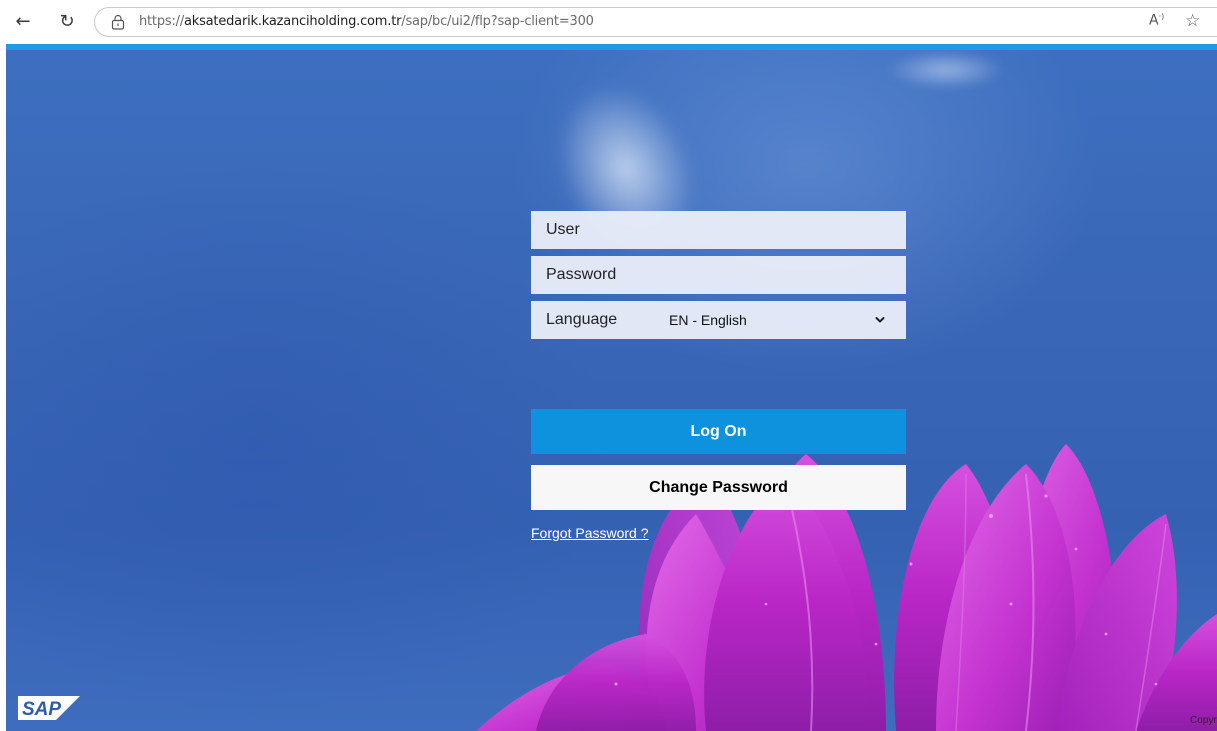 The width and height of the screenshot is (1217, 731). I want to click on log-on-button: Log On, so click(718, 431).